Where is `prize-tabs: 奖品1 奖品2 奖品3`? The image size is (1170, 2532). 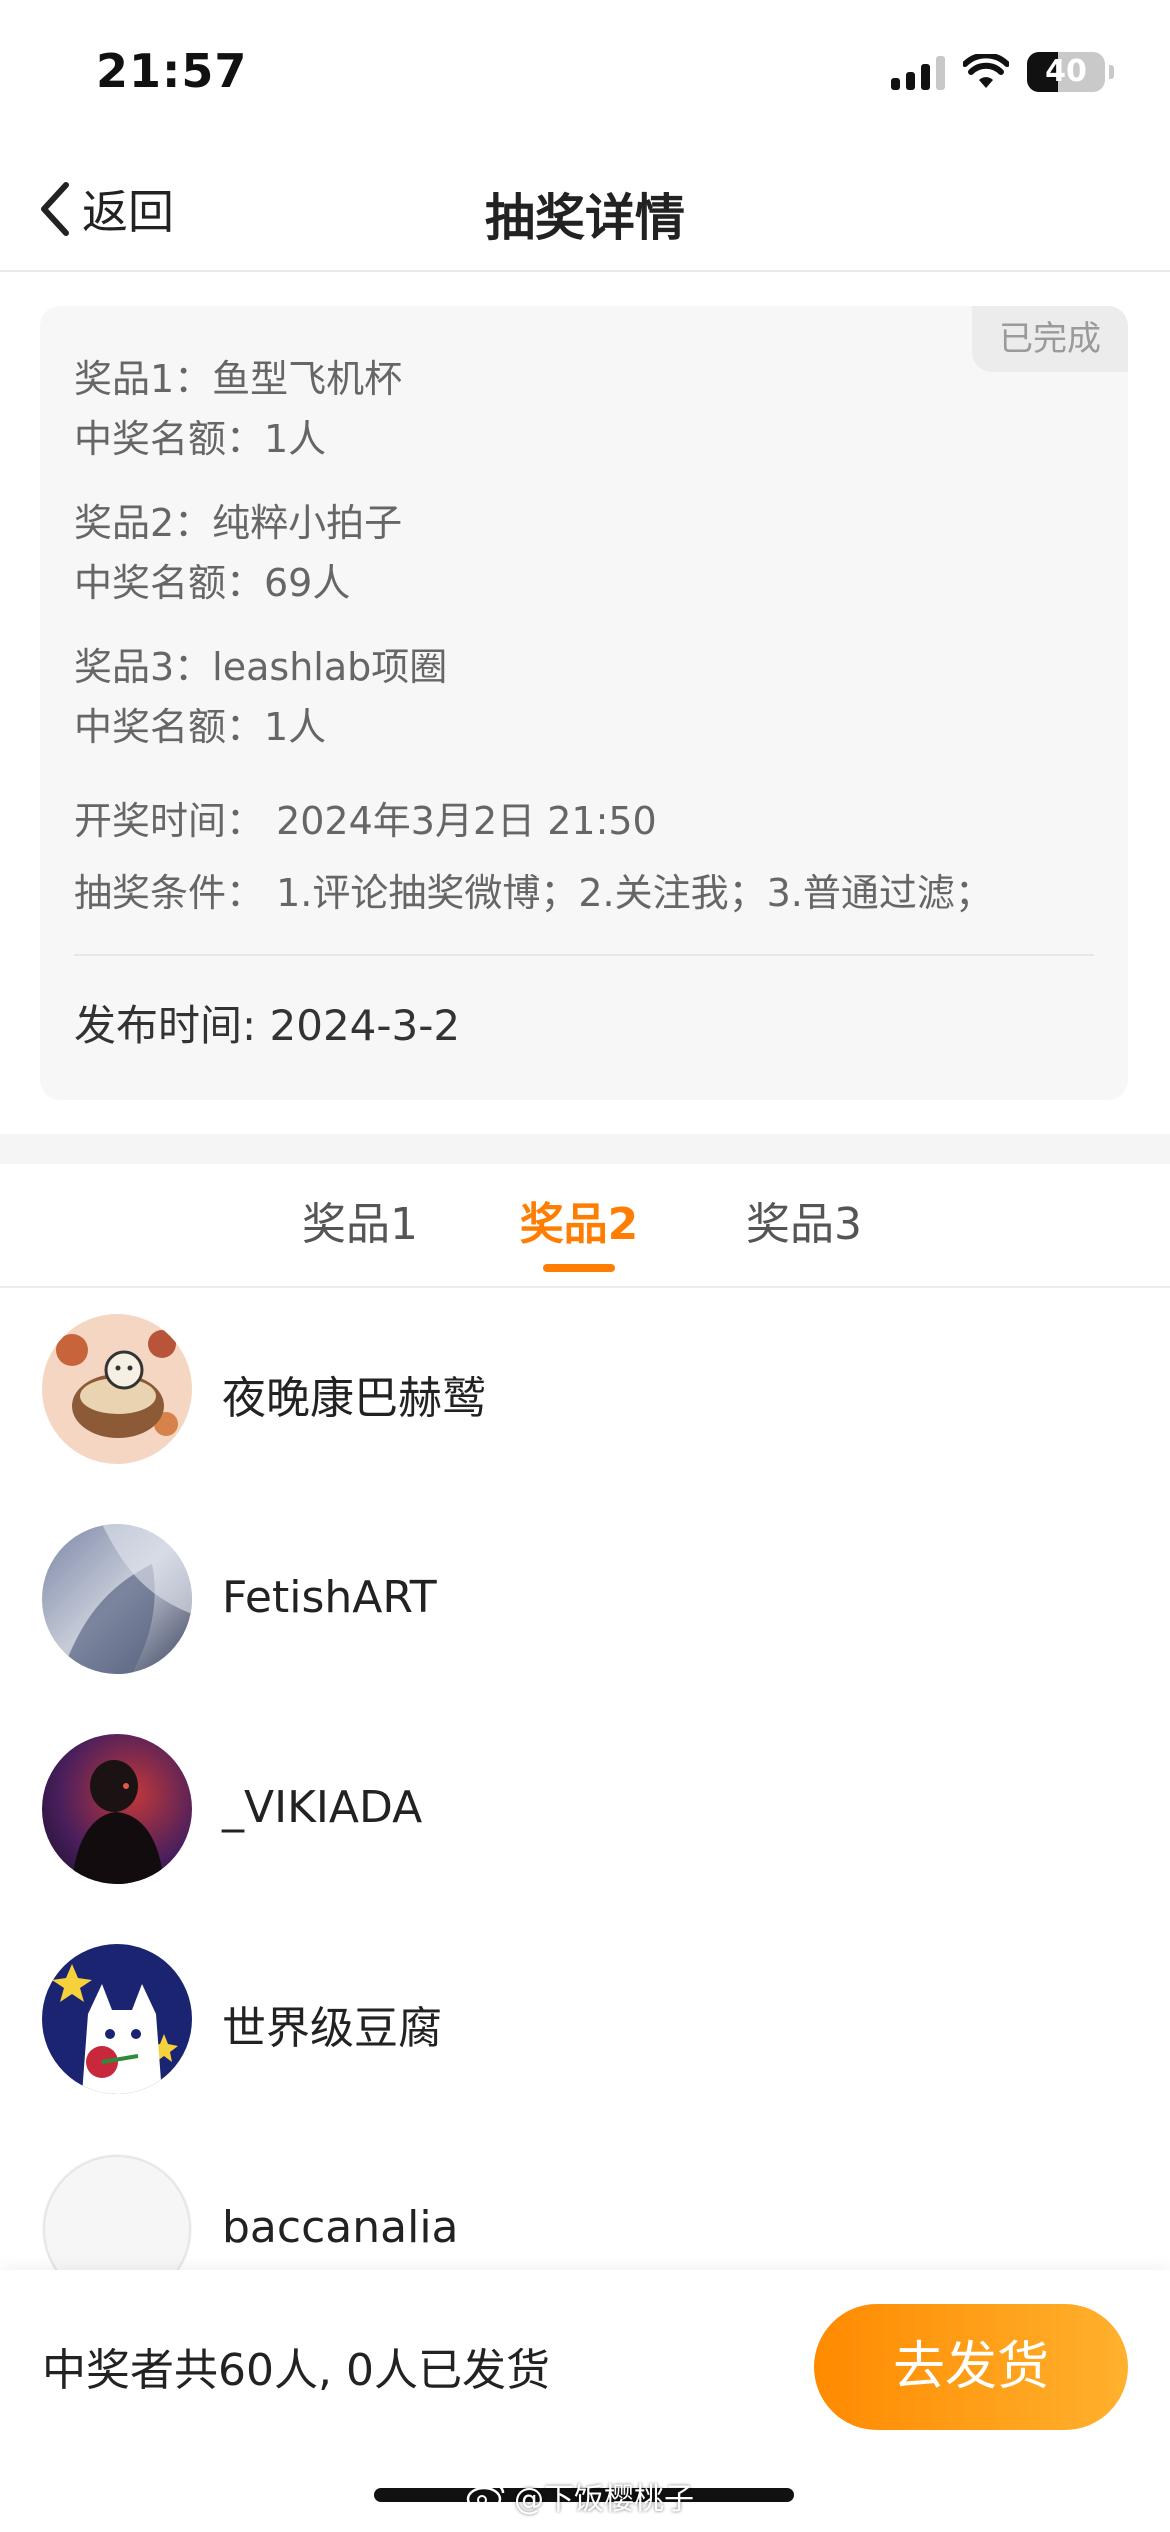 prize-tabs: 奖品1 奖品2 奖品3 is located at coordinates (585, 1226).